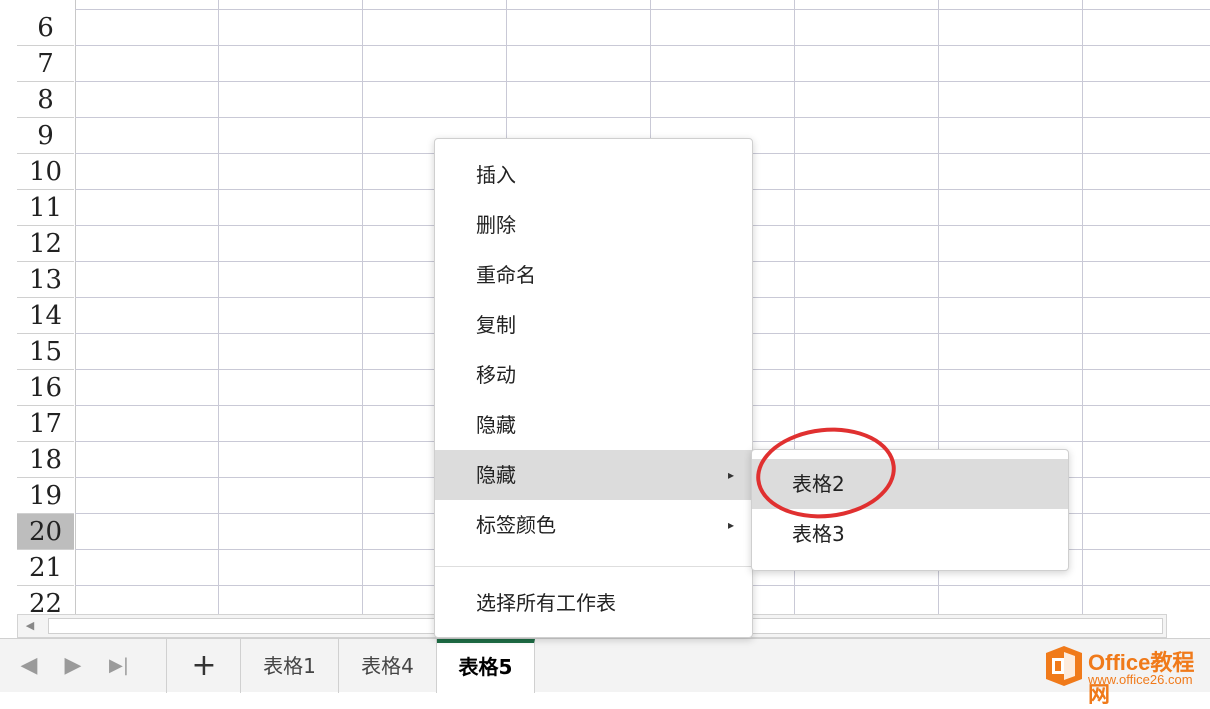 The width and height of the screenshot is (1210, 709). Describe the element at coordinates (593, 525) in the screenshot. I see `menu-item-tab-color: 标签颜色 ▸` at that location.